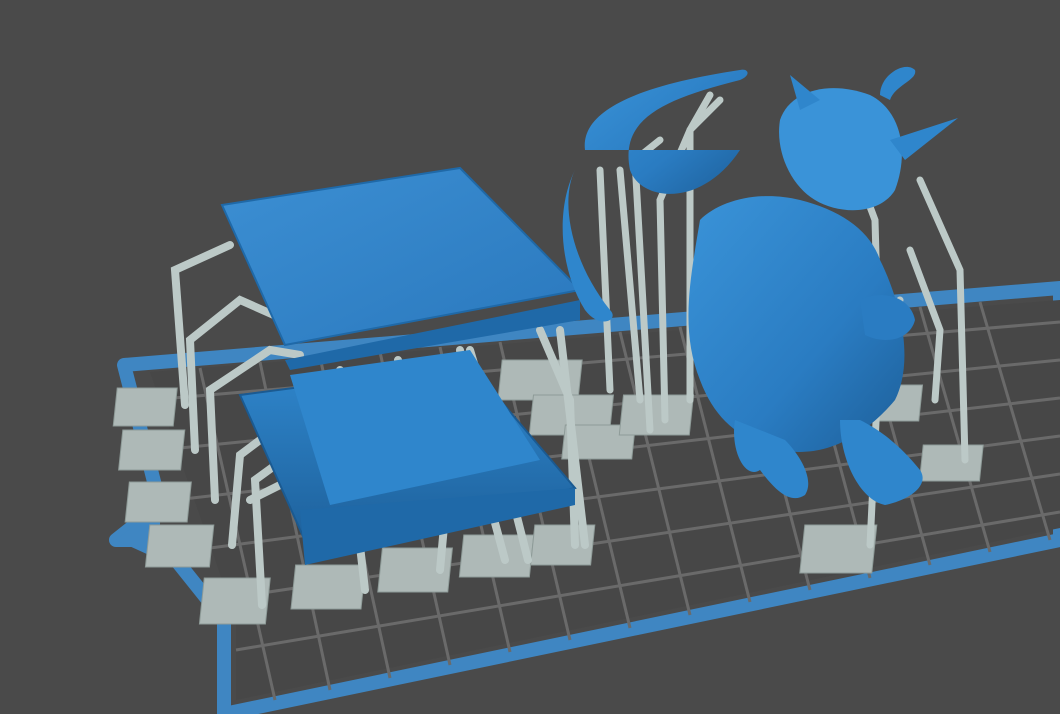 The width and height of the screenshot is (1060, 714). I want to click on gargoyle-horn-top, so click(898, 83).